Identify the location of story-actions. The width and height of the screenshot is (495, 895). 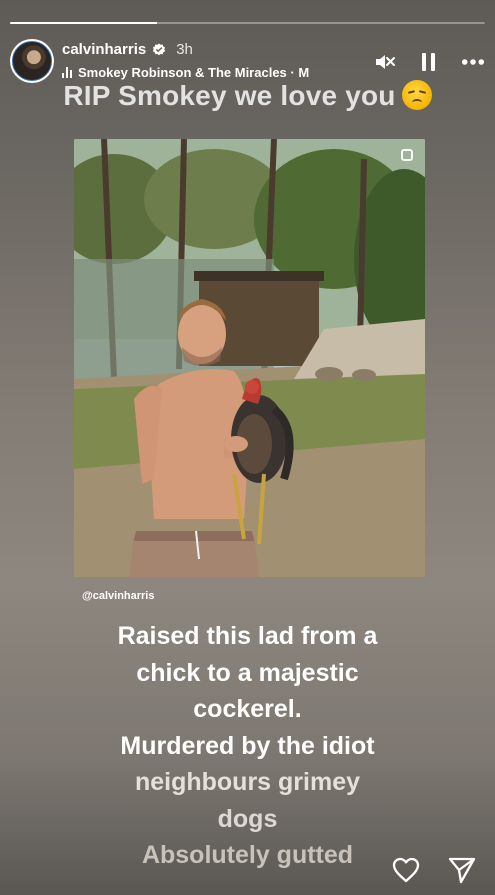
(434, 870).